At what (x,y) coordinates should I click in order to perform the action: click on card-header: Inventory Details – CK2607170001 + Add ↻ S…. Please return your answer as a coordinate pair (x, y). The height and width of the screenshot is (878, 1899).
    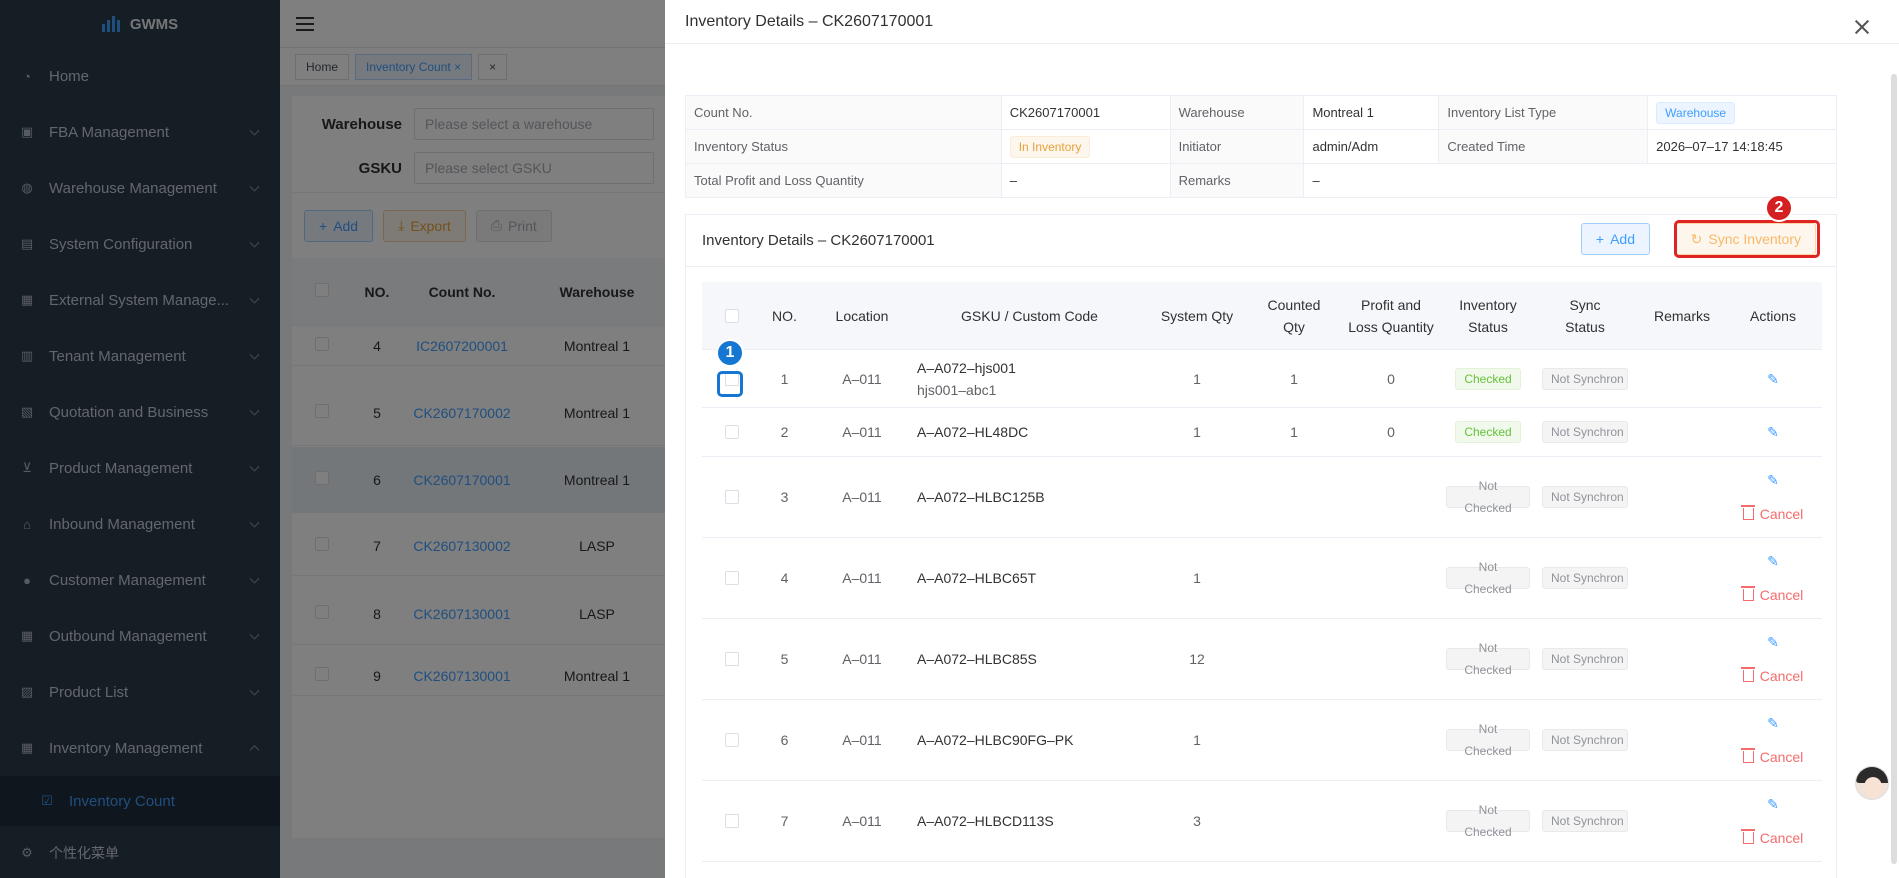
    Looking at the image, I should click on (1261, 241).